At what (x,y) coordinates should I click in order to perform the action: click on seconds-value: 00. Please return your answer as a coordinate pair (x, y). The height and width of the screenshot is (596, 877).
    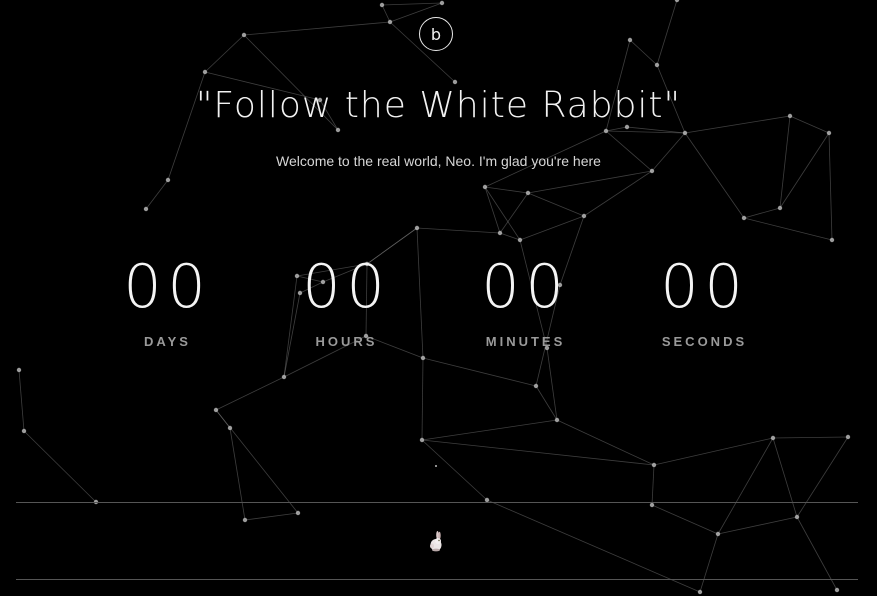
    Looking at the image, I should click on (704, 287).